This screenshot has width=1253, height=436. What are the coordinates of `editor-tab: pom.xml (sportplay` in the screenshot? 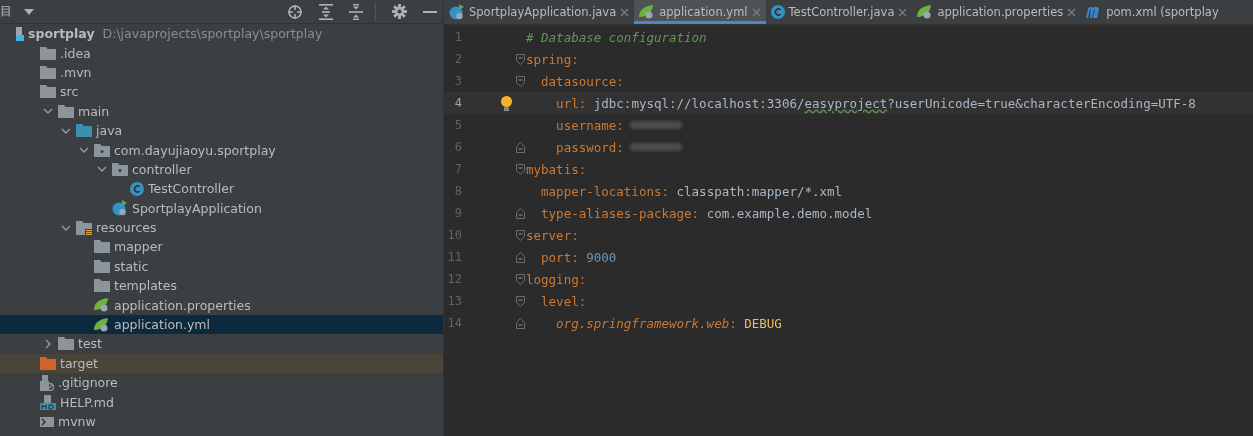 It's located at (1152, 12).